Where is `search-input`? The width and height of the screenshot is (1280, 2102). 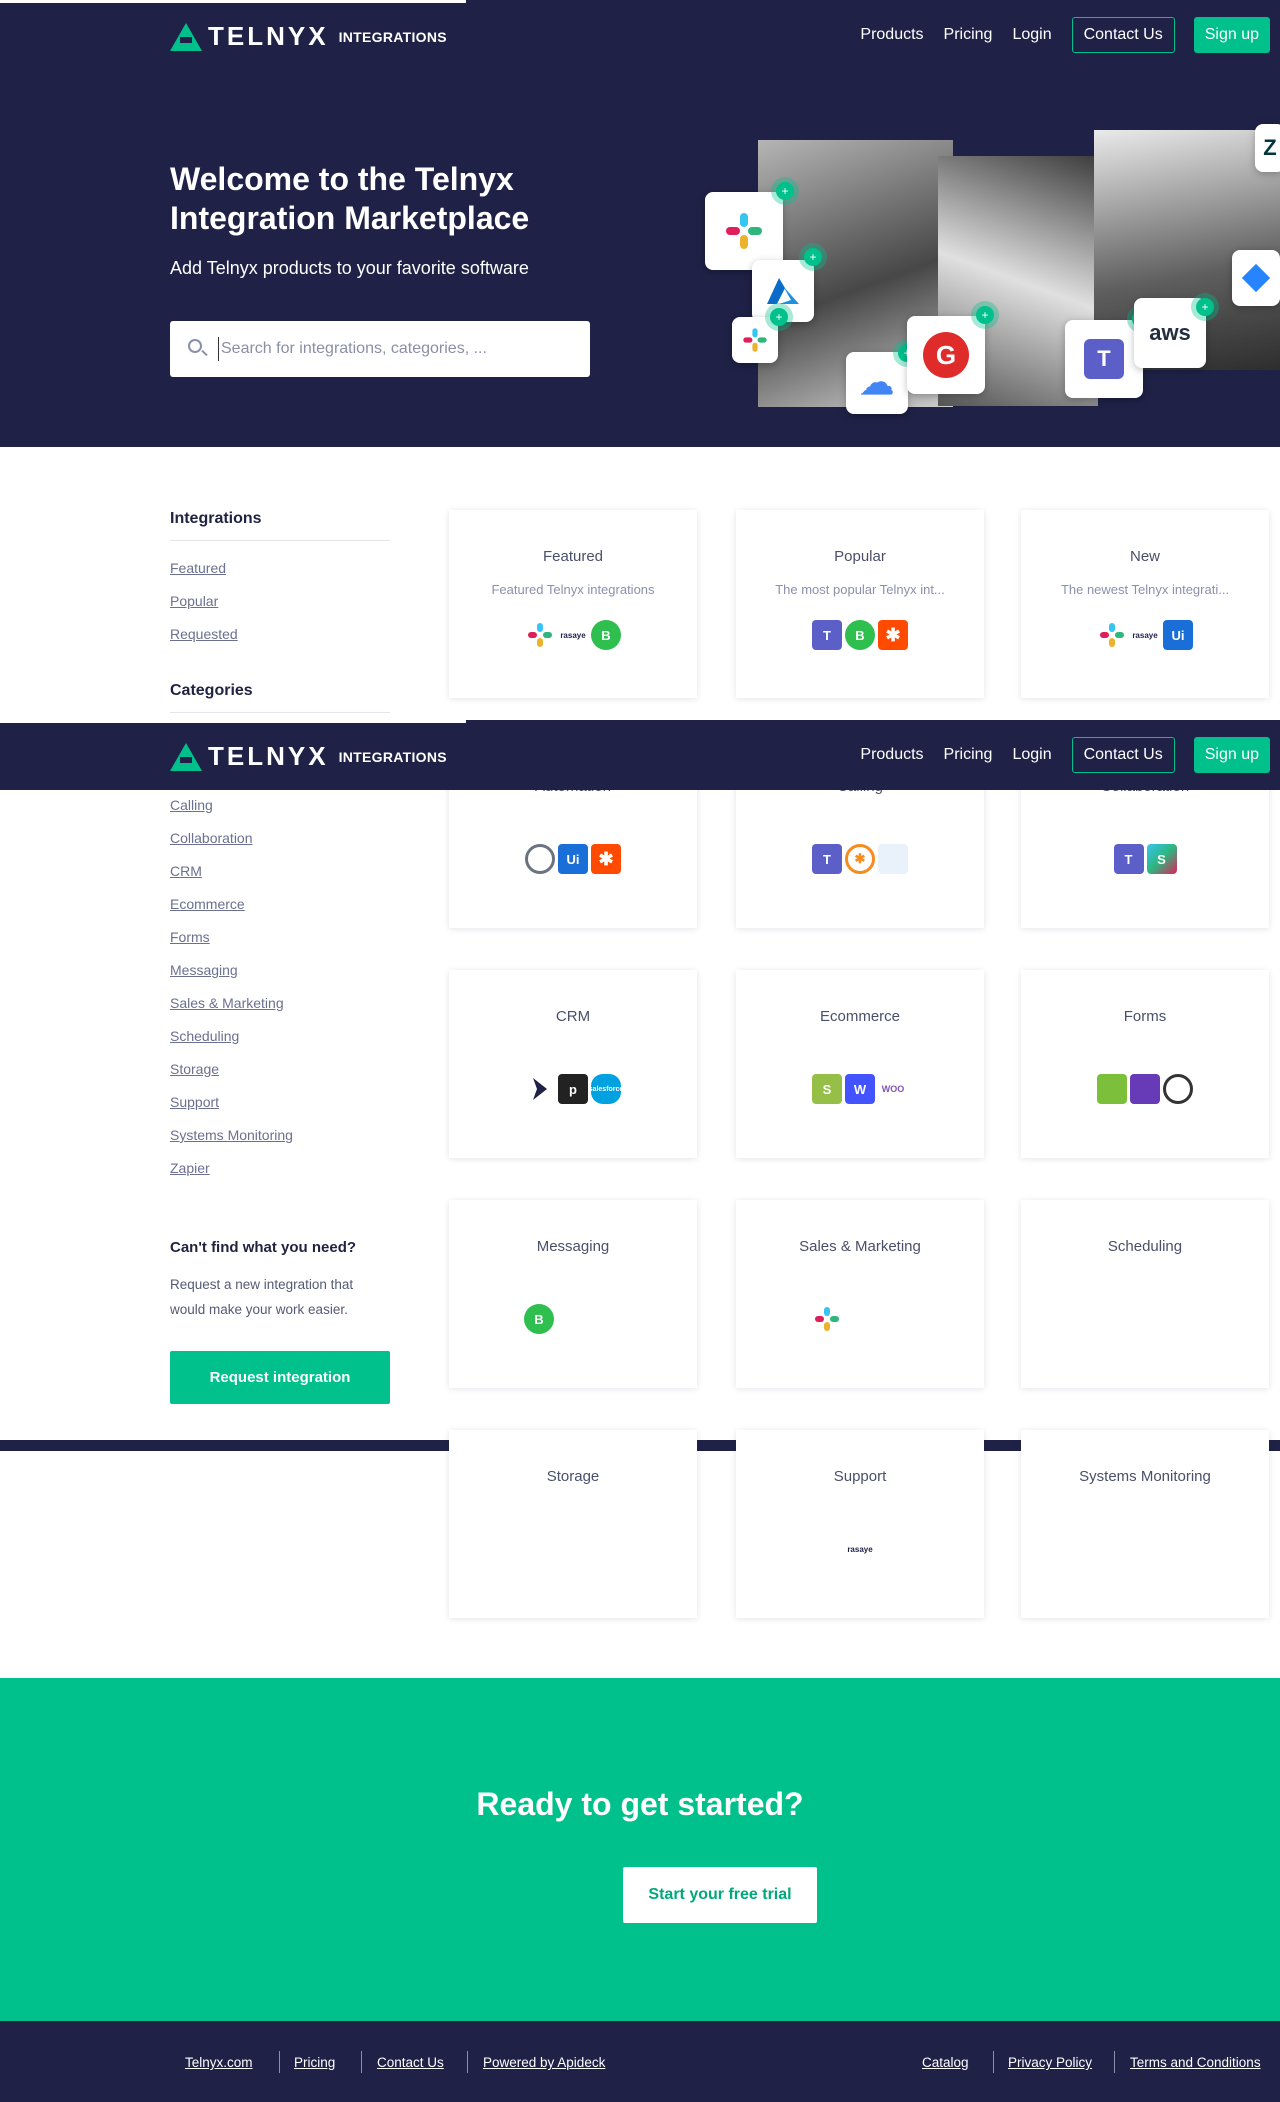 search-input is located at coordinates (393, 349).